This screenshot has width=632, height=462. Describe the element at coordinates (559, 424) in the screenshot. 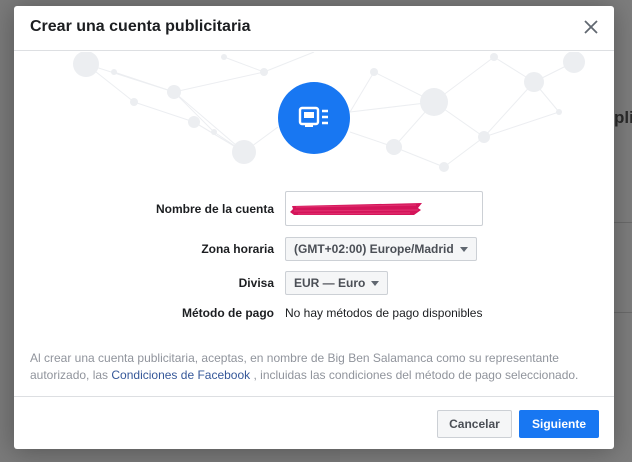

I see `next-button: Siguiente` at that location.